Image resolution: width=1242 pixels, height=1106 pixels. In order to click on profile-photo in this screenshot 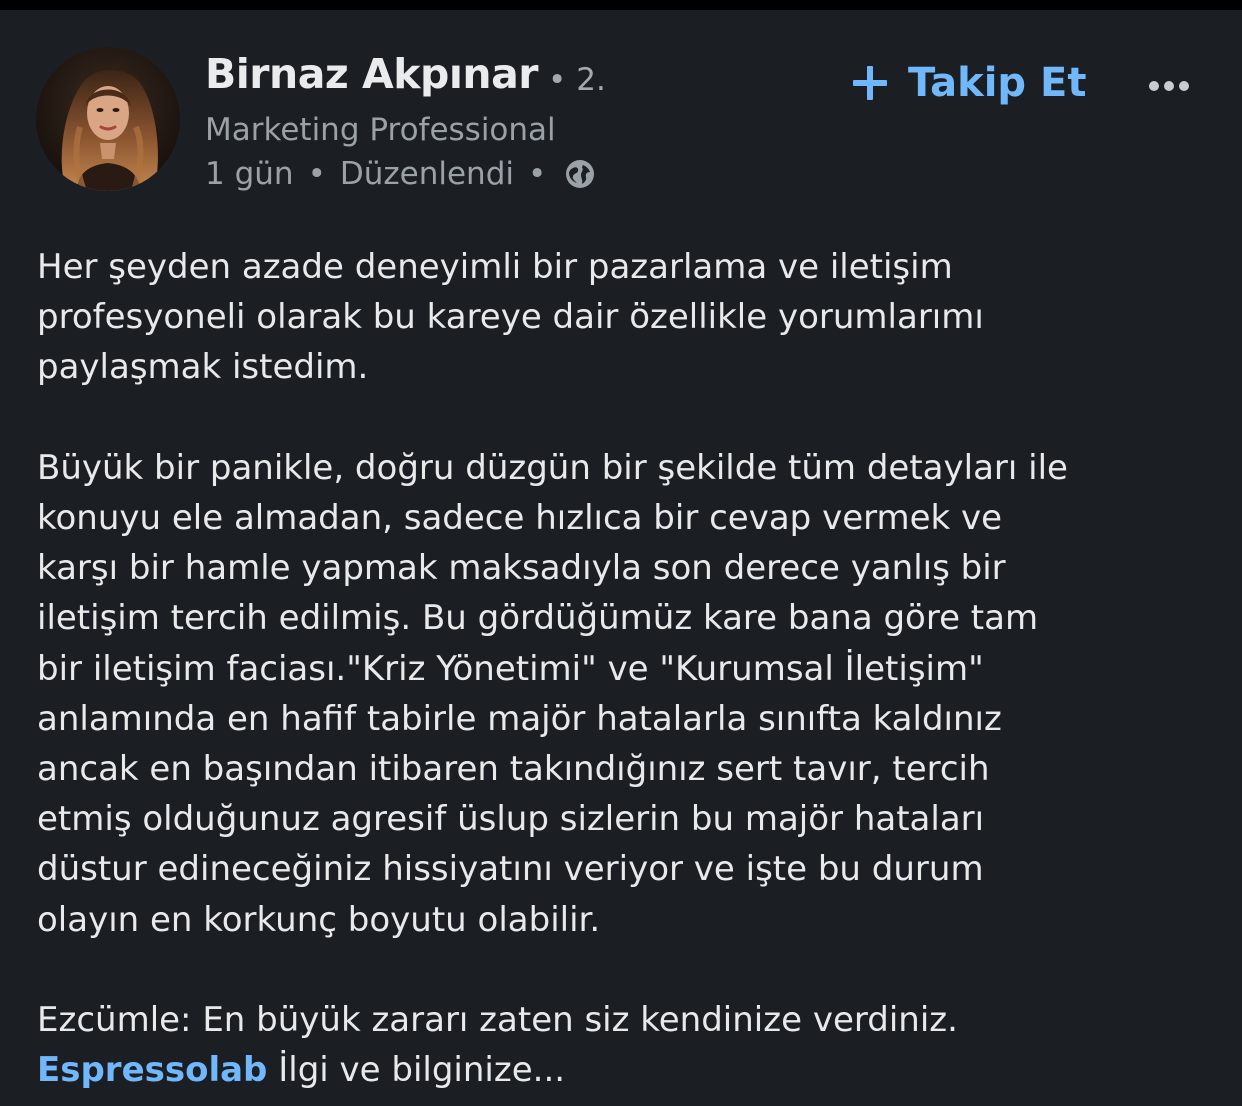, I will do `click(108, 119)`.